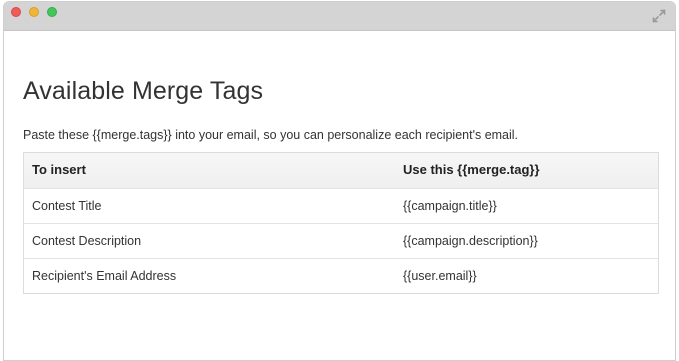  I want to click on expand-arrows-icon, so click(659, 16).